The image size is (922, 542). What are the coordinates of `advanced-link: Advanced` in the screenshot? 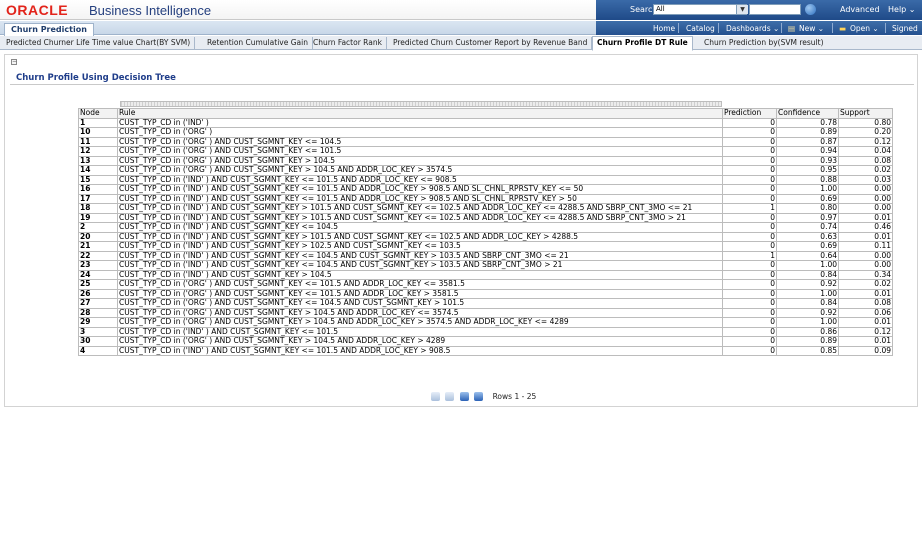 It's located at (860, 9).